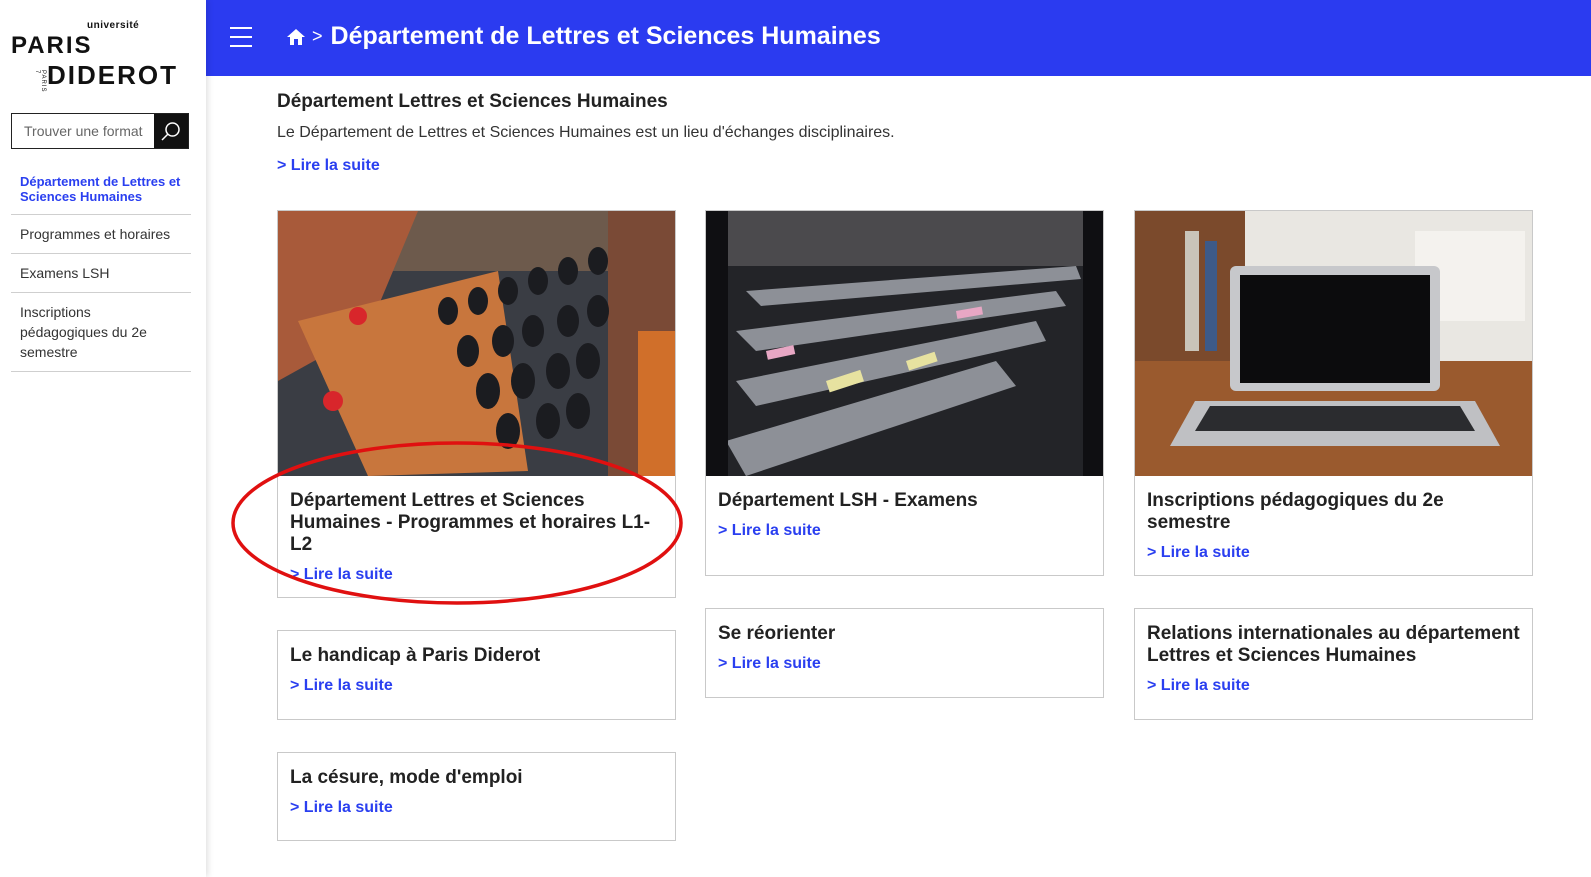 This screenshot has width=1591, height=877. Describe the element at coordinates (83, 131) in the screenshot. I see `search-input` at that location.